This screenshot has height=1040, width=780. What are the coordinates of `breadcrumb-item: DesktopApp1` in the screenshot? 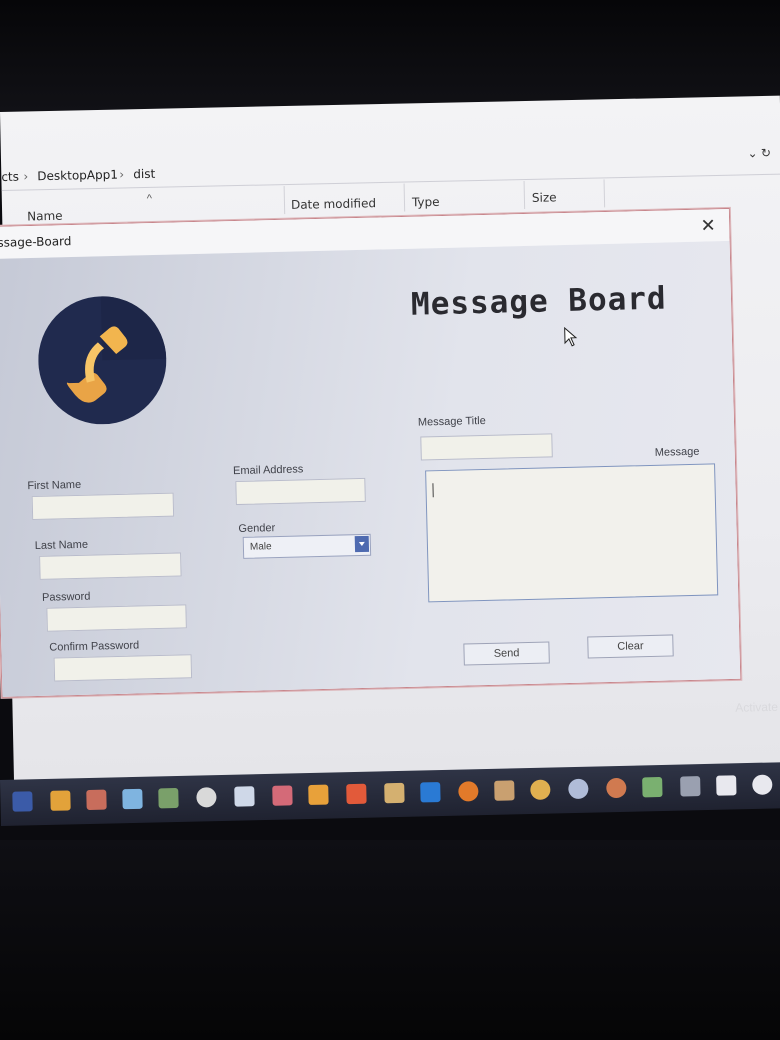 It's located at (77, 176).